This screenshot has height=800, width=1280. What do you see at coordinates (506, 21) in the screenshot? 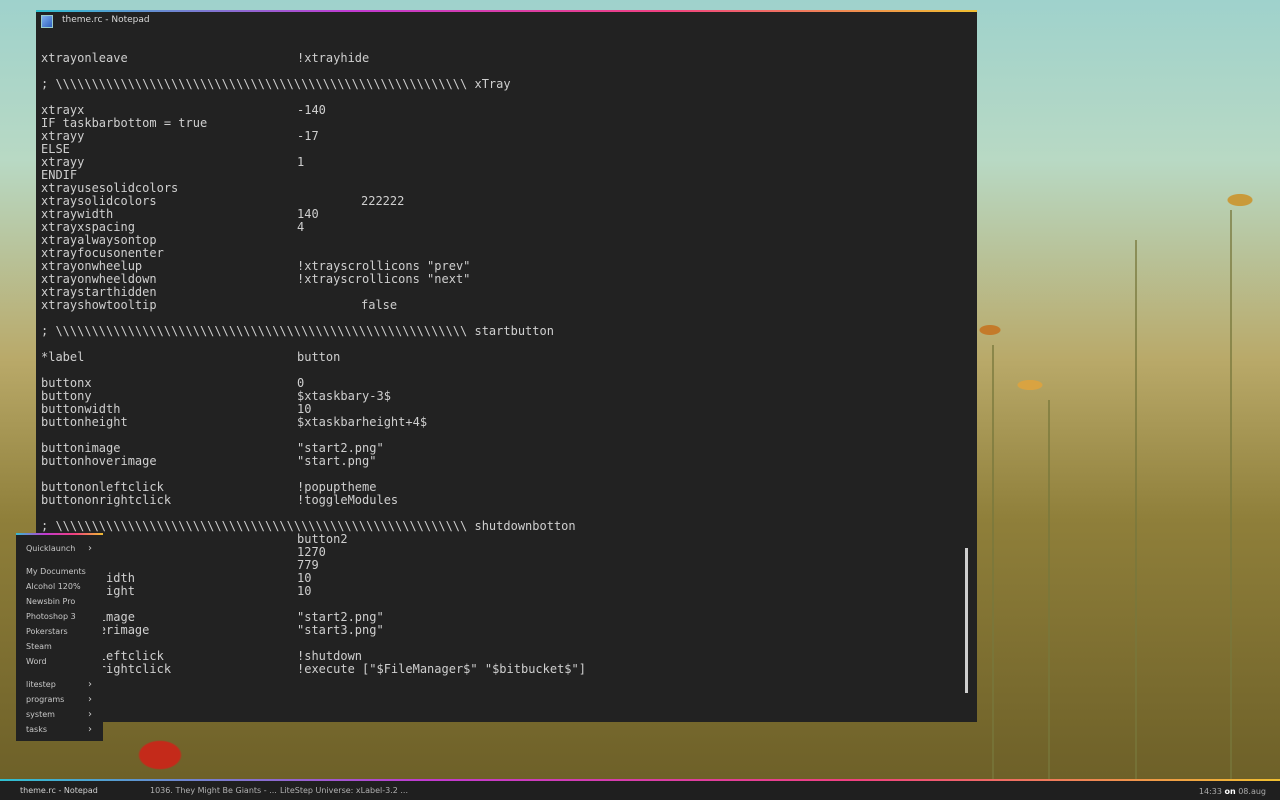
I see `title-bar: theme.rc - Notepad` at bounding box center [506, 21].